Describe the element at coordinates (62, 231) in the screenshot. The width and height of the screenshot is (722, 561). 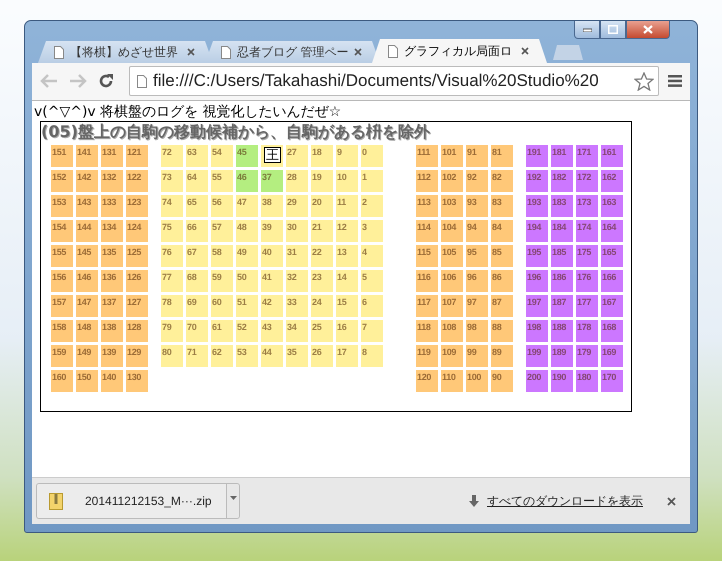
I see `board-square: 154` at that location.